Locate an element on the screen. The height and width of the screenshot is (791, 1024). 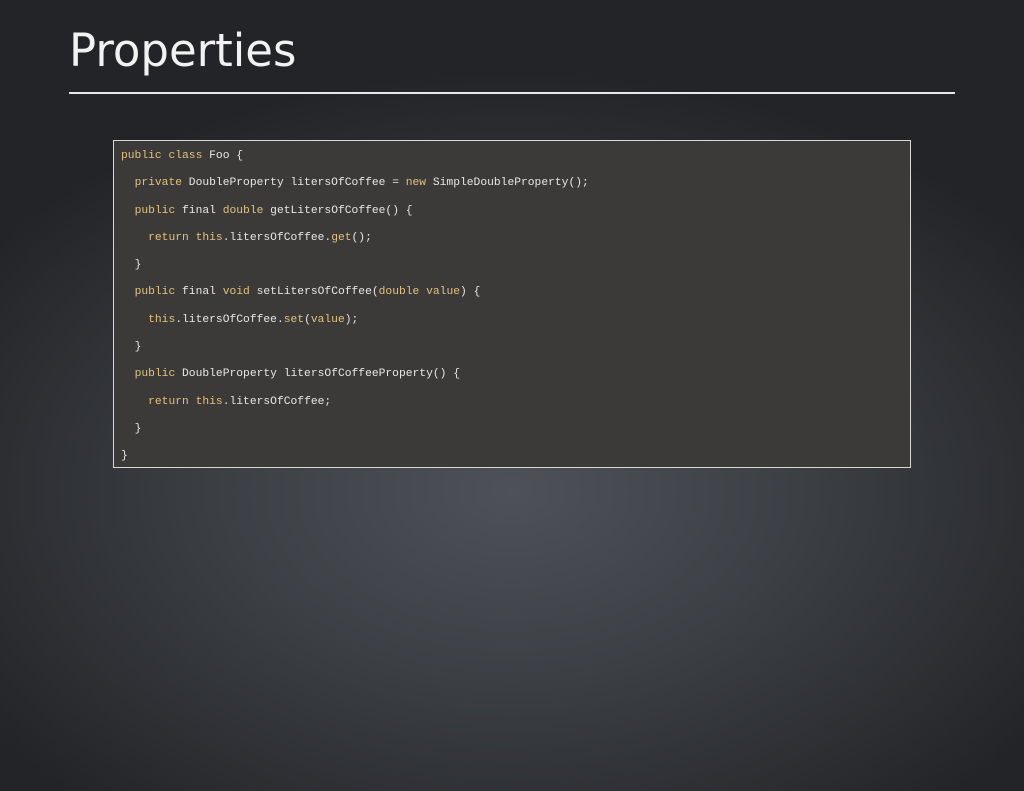
slide-title: Properties is located at coordinates (183, 50).